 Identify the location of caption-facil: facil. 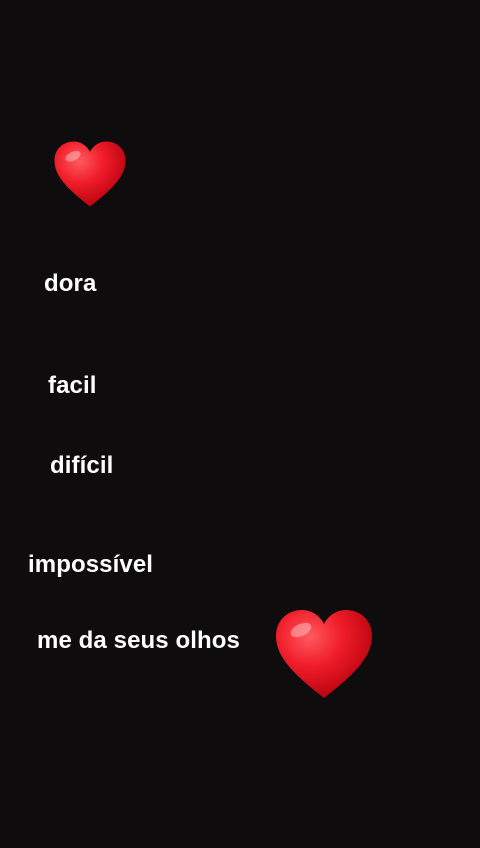
(72, 385).